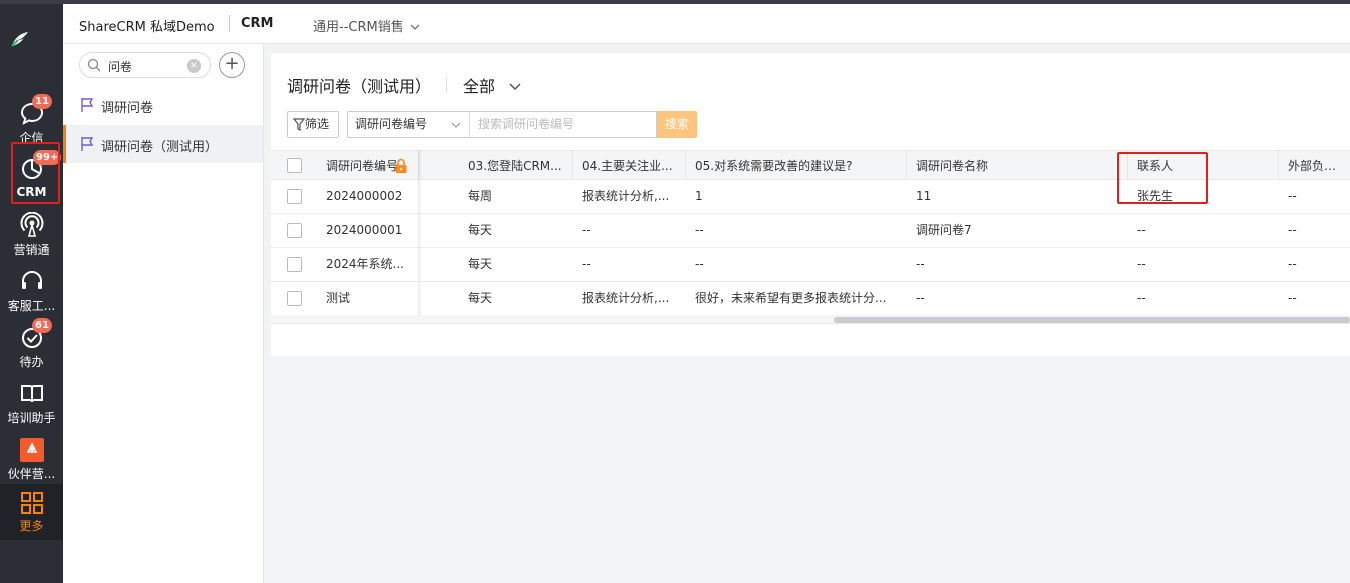  Describe the element at coordinates (31, 404) in the screenshot. I see `rail-item-training: 培训助手` at that location.